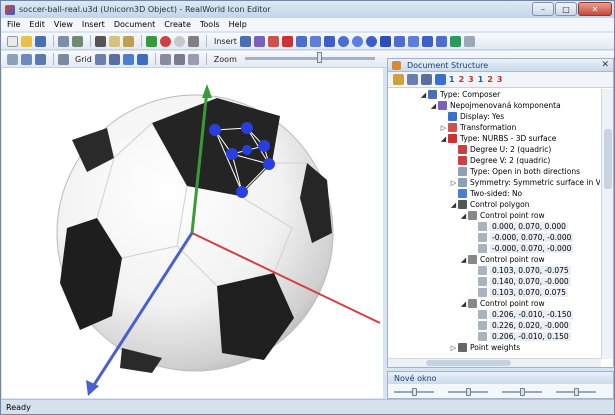 The height and width of the screenshot is (415, 615). Describe the element at coordinates (515, 171) in the screenshot. I see `tree-item: Type: Open in both directions` at that location.